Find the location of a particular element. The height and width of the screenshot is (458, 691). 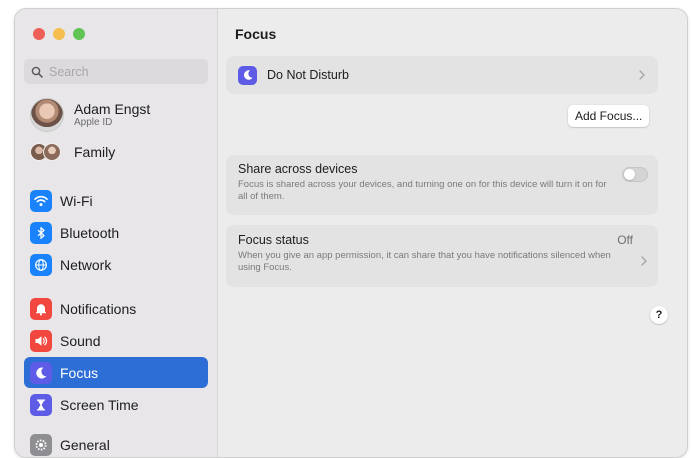

family-avatars is located at coordinates (47, 152).